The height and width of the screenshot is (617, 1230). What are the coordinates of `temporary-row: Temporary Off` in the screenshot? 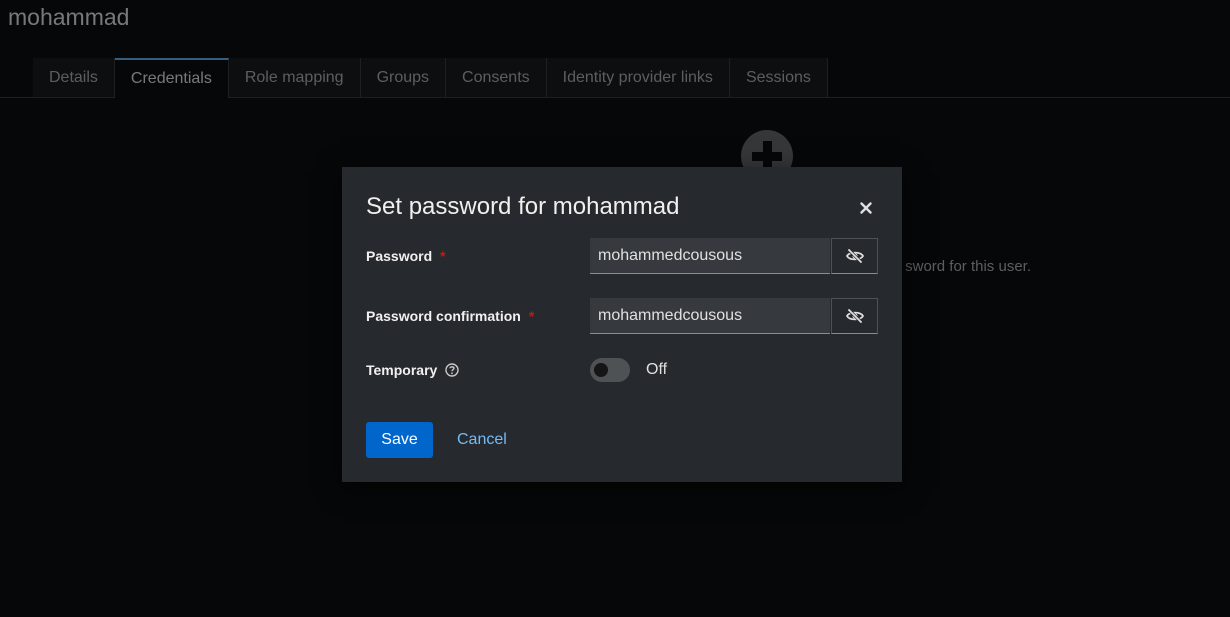 It's located at (622, 370).